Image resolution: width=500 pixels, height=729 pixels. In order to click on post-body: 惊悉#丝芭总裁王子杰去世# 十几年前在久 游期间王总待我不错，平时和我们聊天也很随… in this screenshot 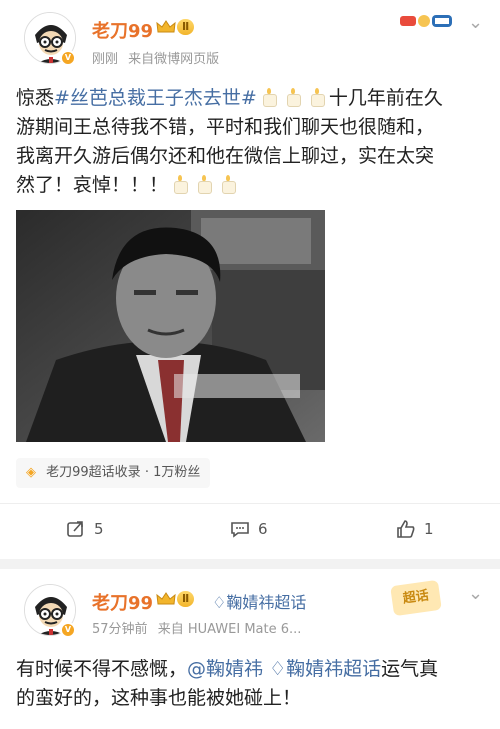, I will do `click(251, 142)`.